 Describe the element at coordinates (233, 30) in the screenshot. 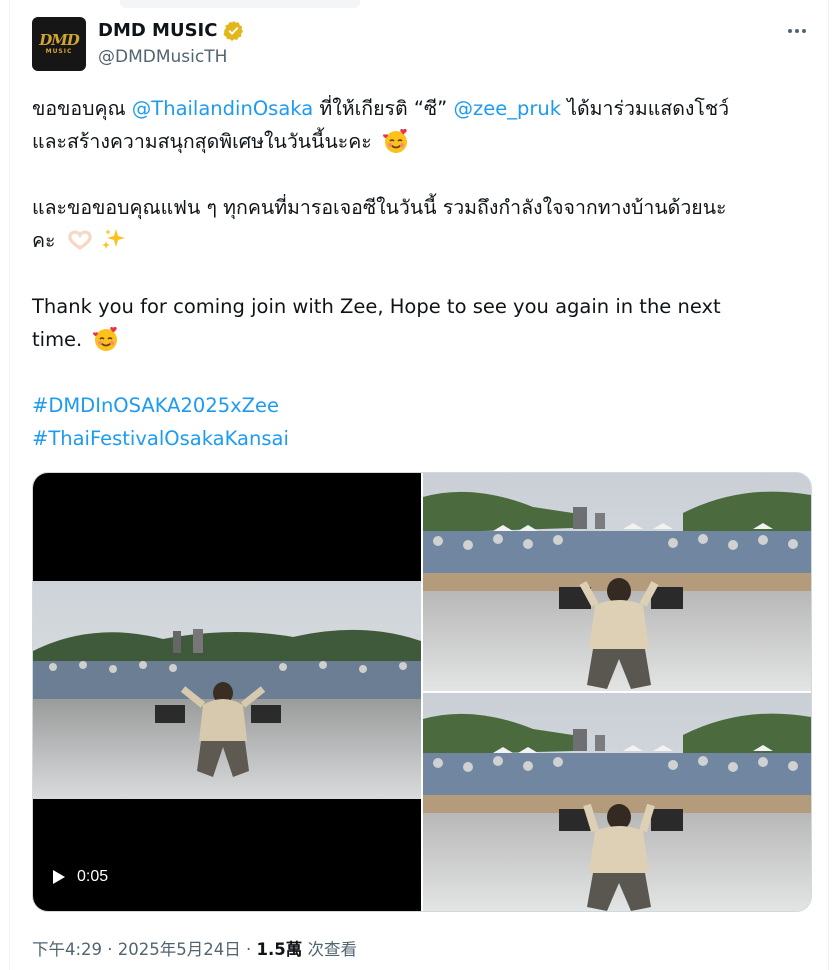

I see `verified-badge-icon` at that location.